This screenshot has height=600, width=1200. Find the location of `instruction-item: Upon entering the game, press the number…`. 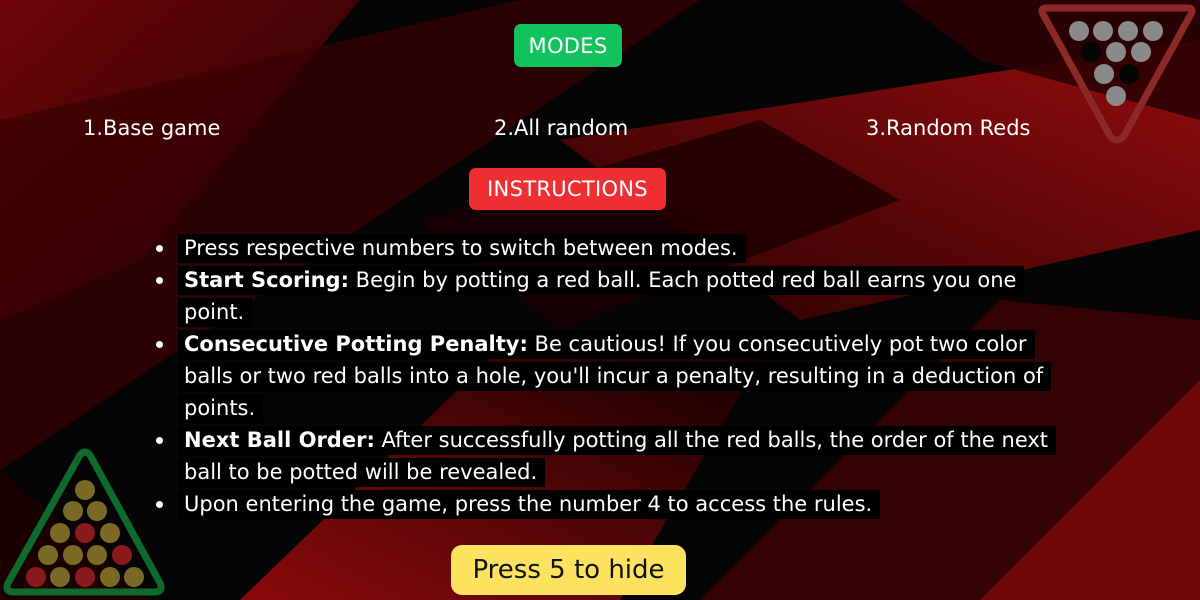

instruction-item: Upon entering the game, press the number… is located at coordinates (602, 504).